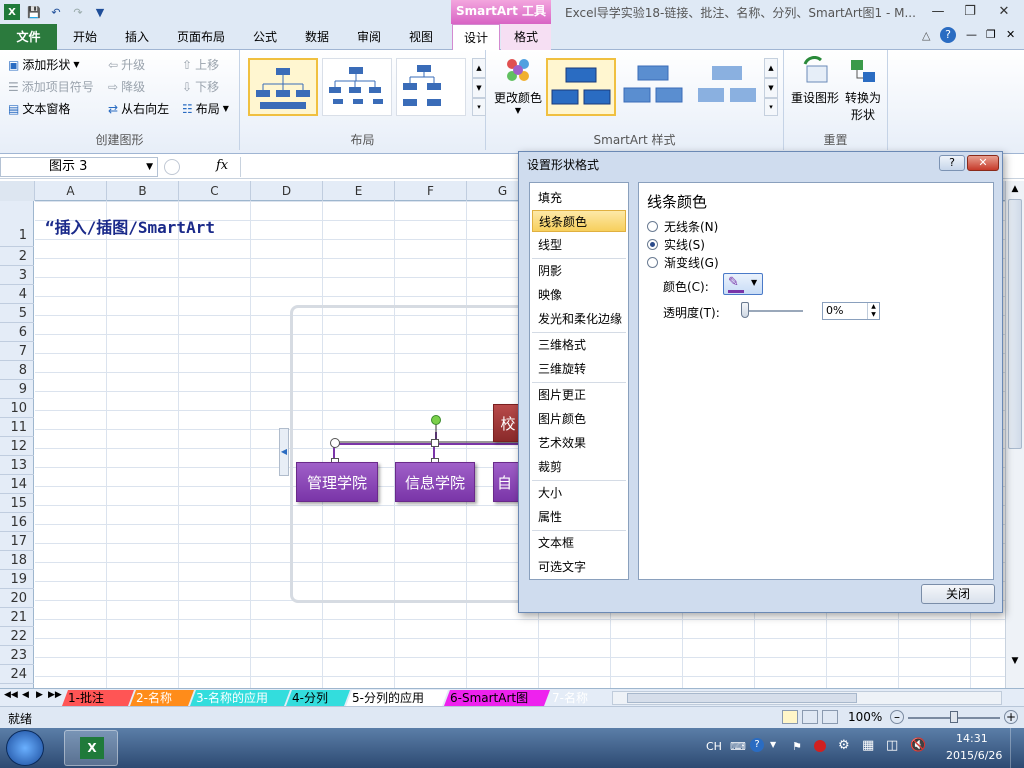  Describe the element at coordinates (17, 674) in the screenshot. I see `row-header: 24` at that location.